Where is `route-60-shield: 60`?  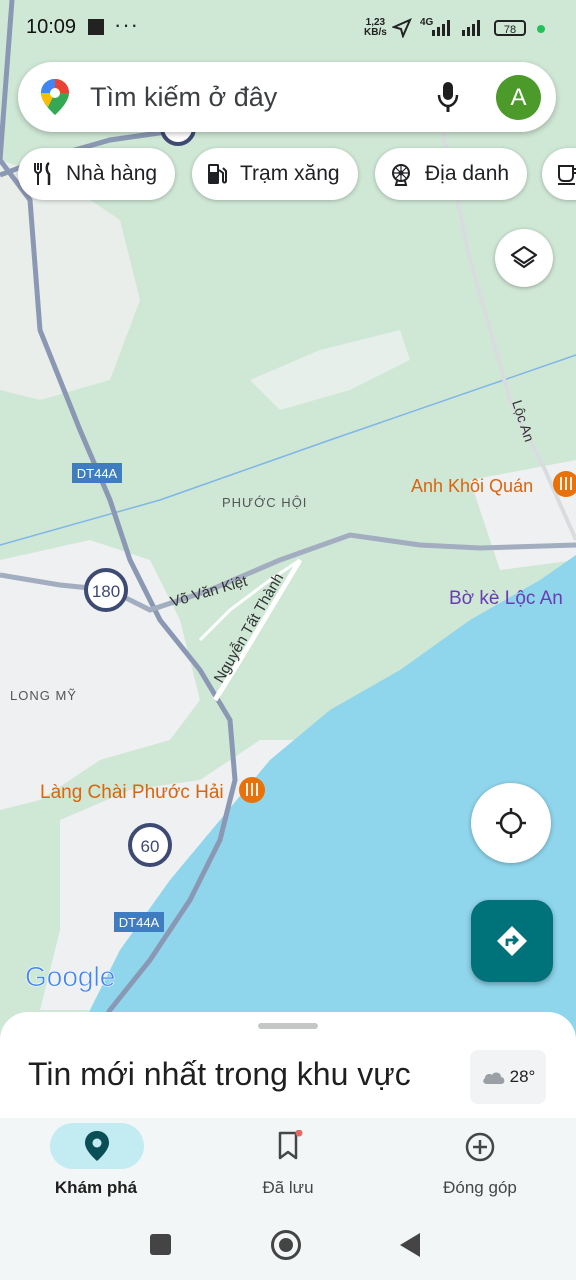
route-60-shield: 60 is located at coordinates (150, 845).